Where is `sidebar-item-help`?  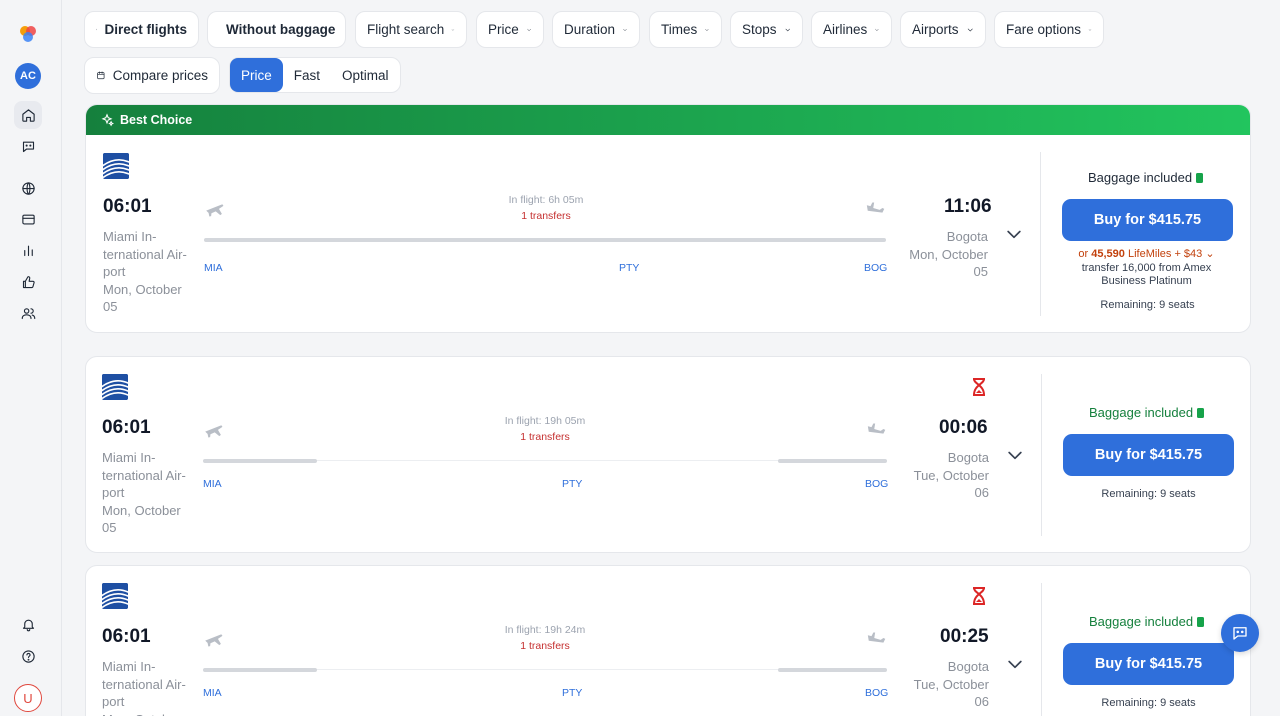
sidebar-item-help is located at coordinates (28, 656).